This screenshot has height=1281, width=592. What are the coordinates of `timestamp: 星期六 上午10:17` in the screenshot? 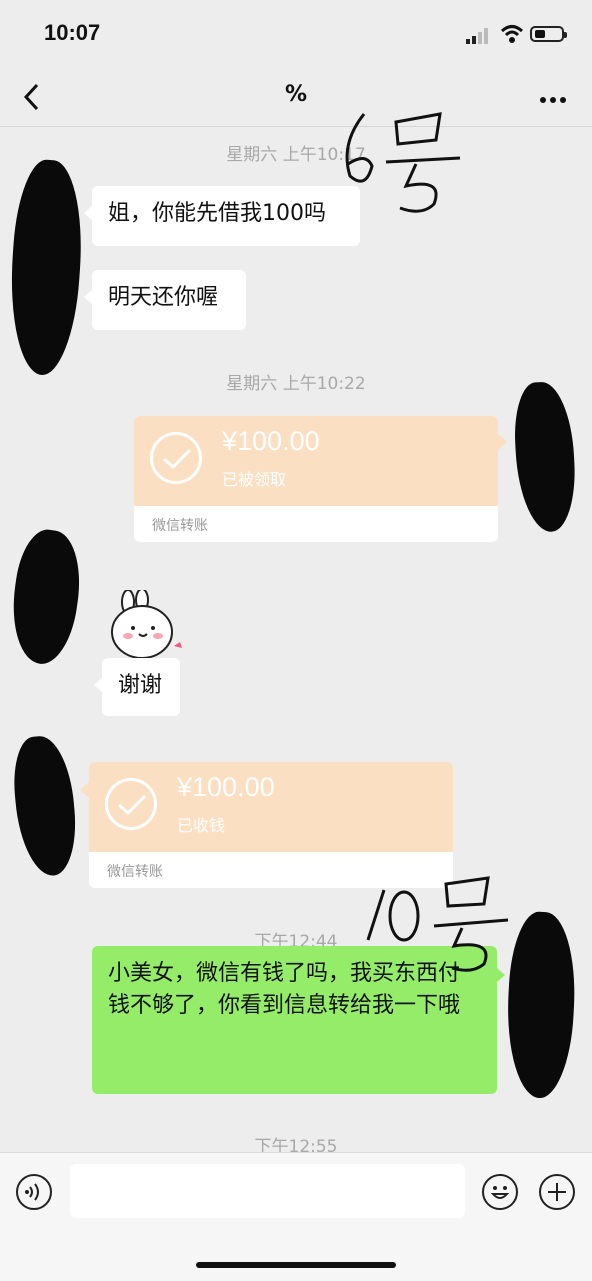 It's located at (296, 155).